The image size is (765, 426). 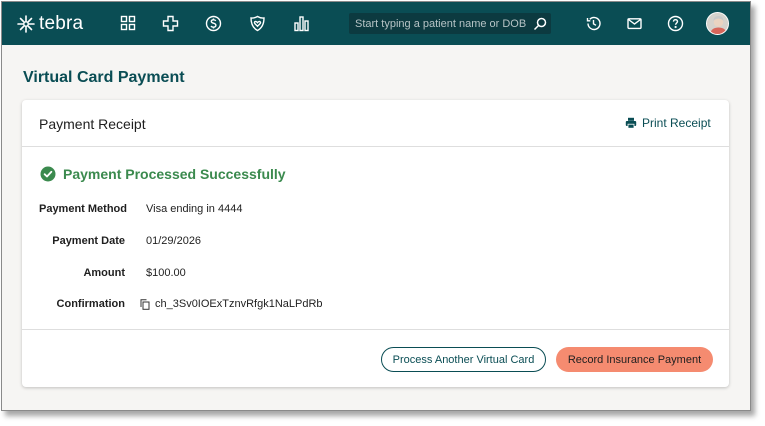 What do you see at coordinates (301, 23) in the screenshot?
I see `bar-chart-icon` at bounding box center [301, 23].